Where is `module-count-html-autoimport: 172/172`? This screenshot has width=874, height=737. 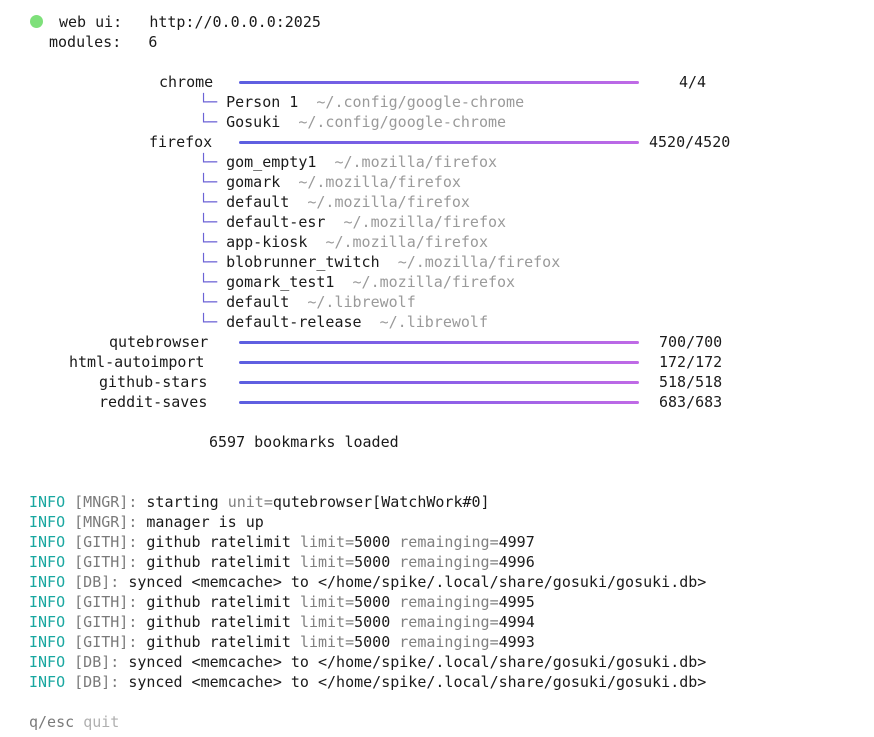 module-count-html-autoimport: 172/172 is located at coordinates (691, 362).